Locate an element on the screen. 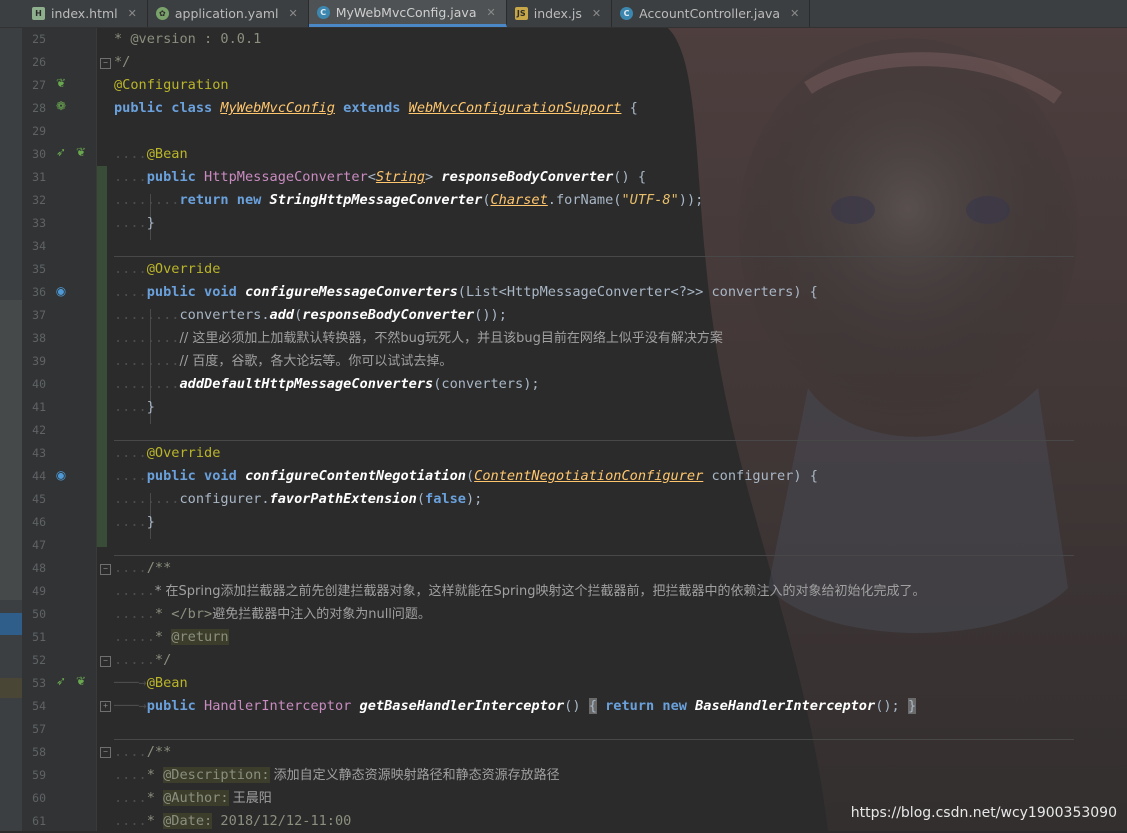  code-line-46: ....} is located at coordinates (134, 522).